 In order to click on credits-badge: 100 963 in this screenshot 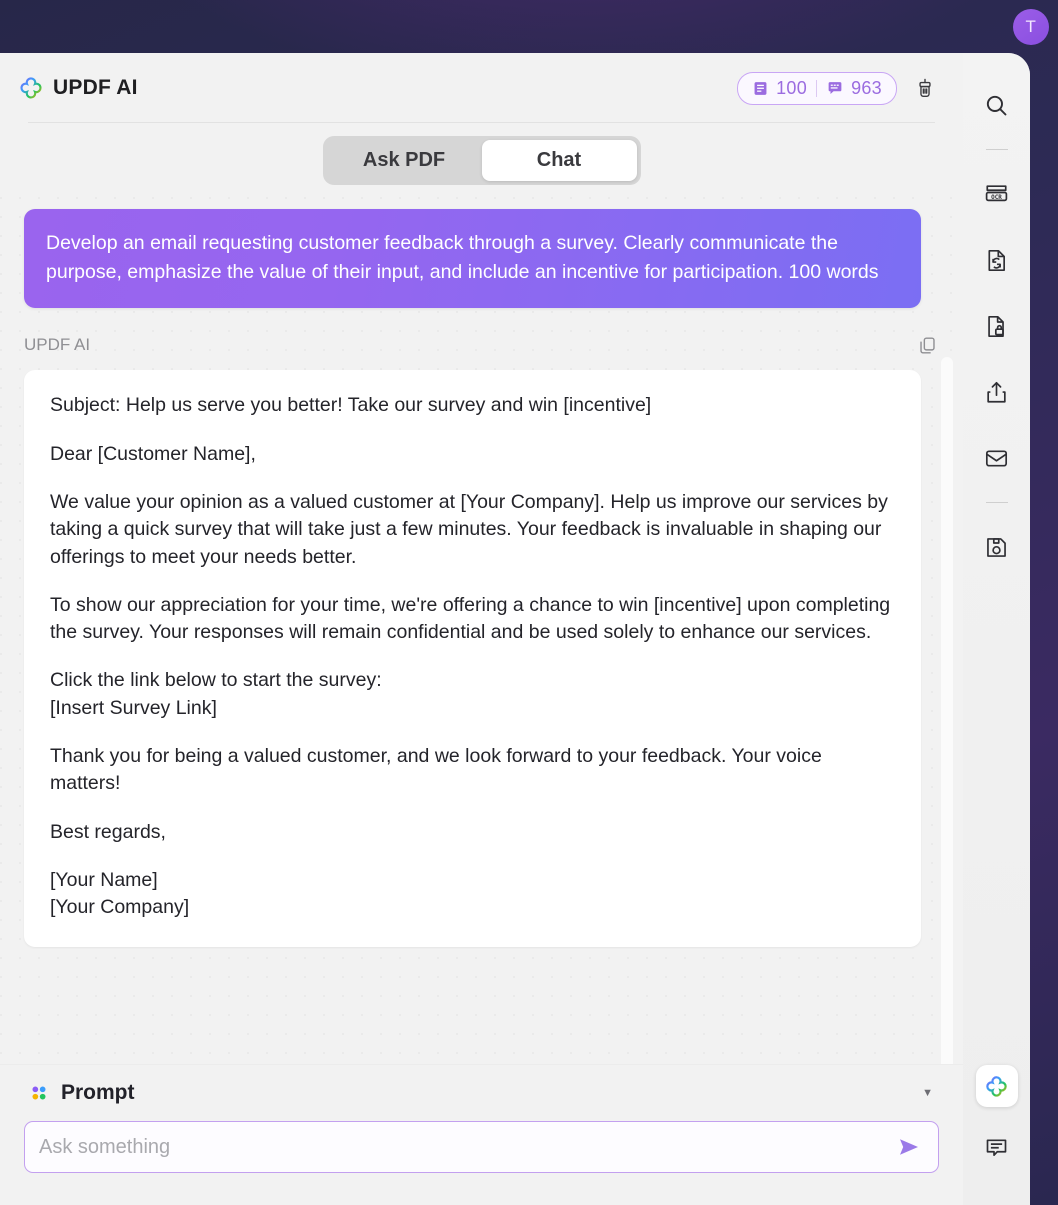, I will do `click(817, 88)`.